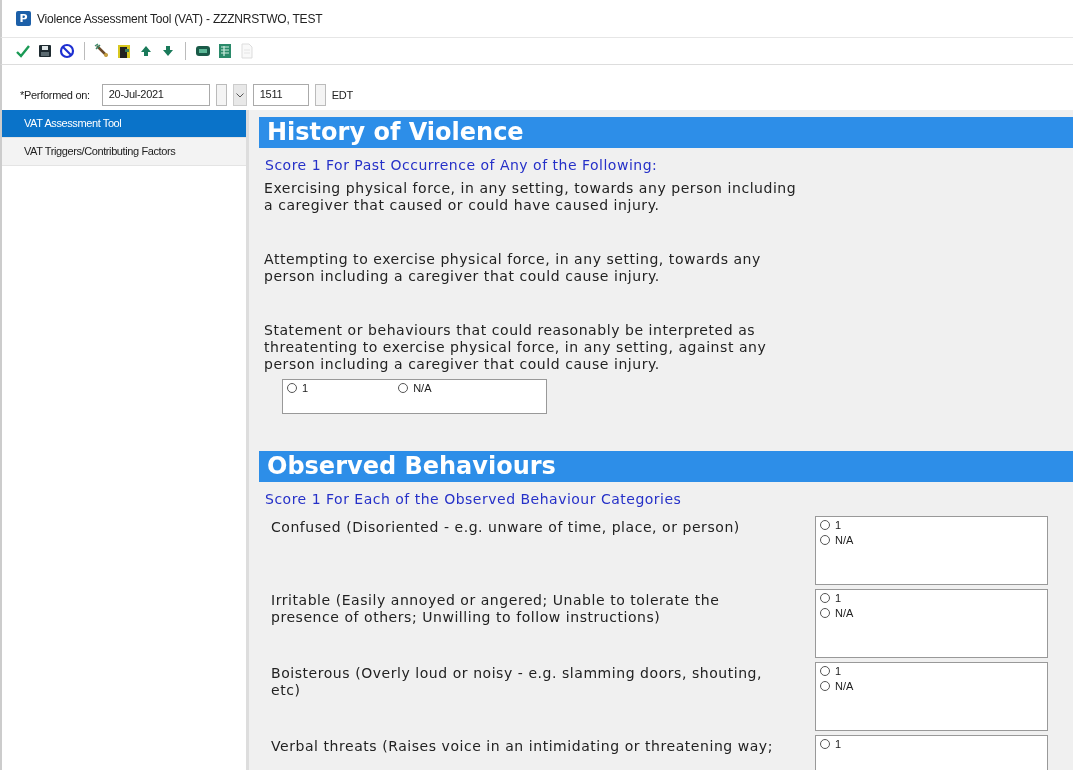 The image size is (1073, 770). I want to click on time-field: 1511, so click(280, 95).